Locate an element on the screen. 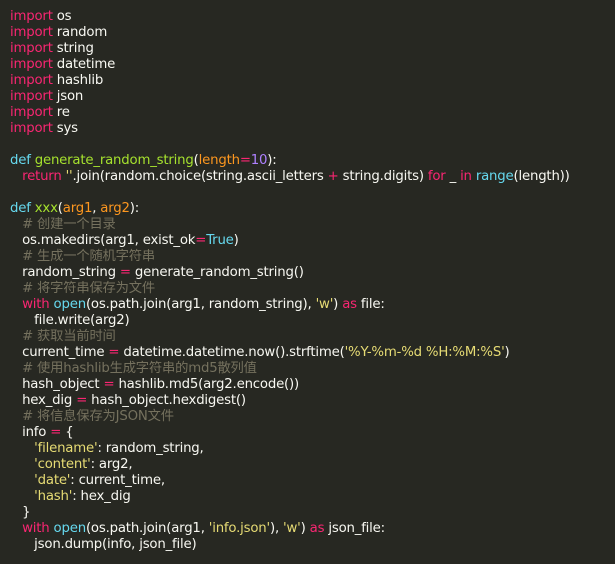 The height and width of the screenshot is (564, 615). code-line: # 获取当前时间 is located at coordinates (312, 337).